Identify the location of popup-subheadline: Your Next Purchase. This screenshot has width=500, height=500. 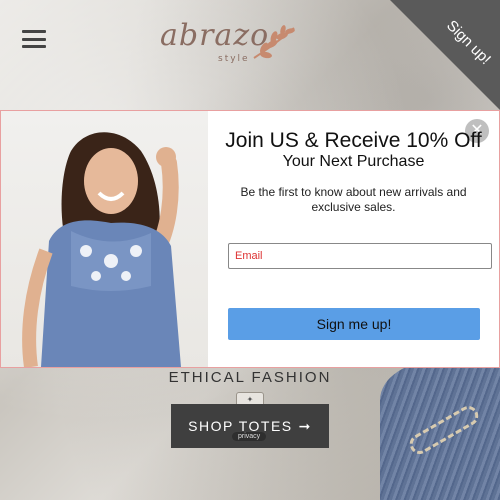
(353, 161).